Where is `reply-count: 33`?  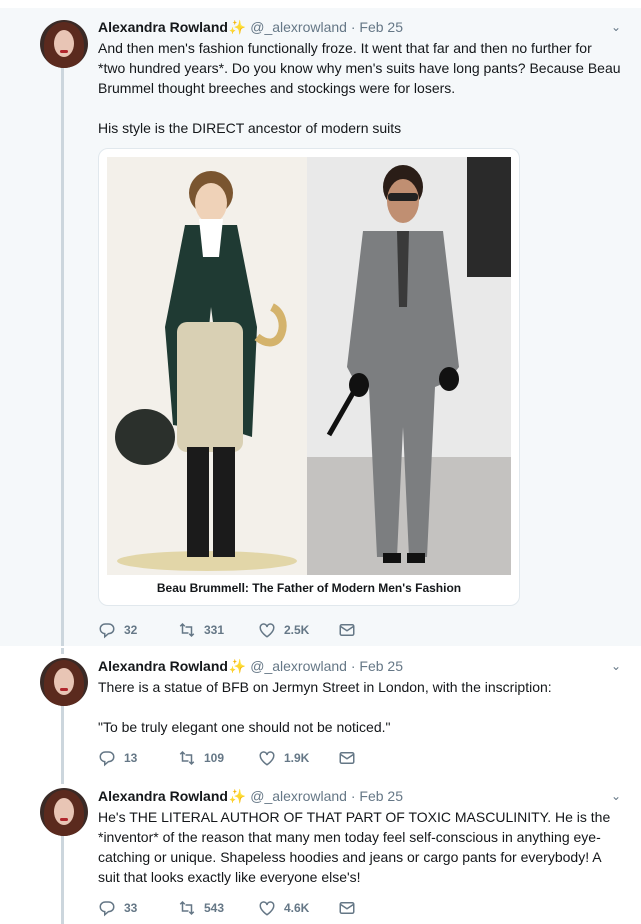
reply-count: 33 is located at coordinates (131, 908).